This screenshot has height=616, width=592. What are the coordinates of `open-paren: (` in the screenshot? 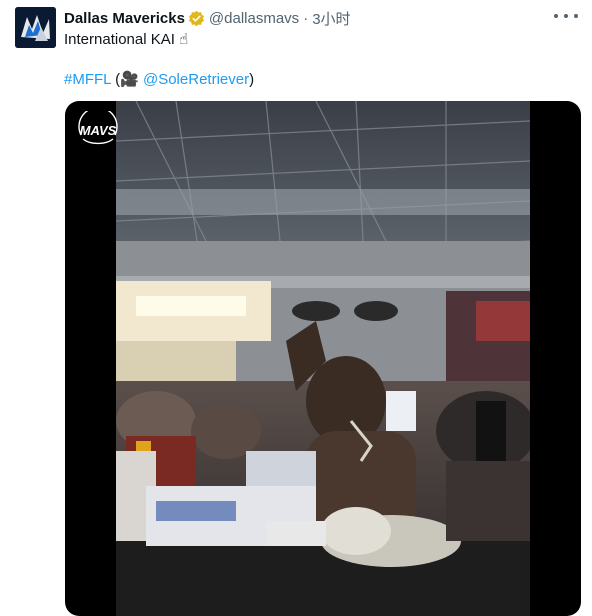 It's located at (115, 79).